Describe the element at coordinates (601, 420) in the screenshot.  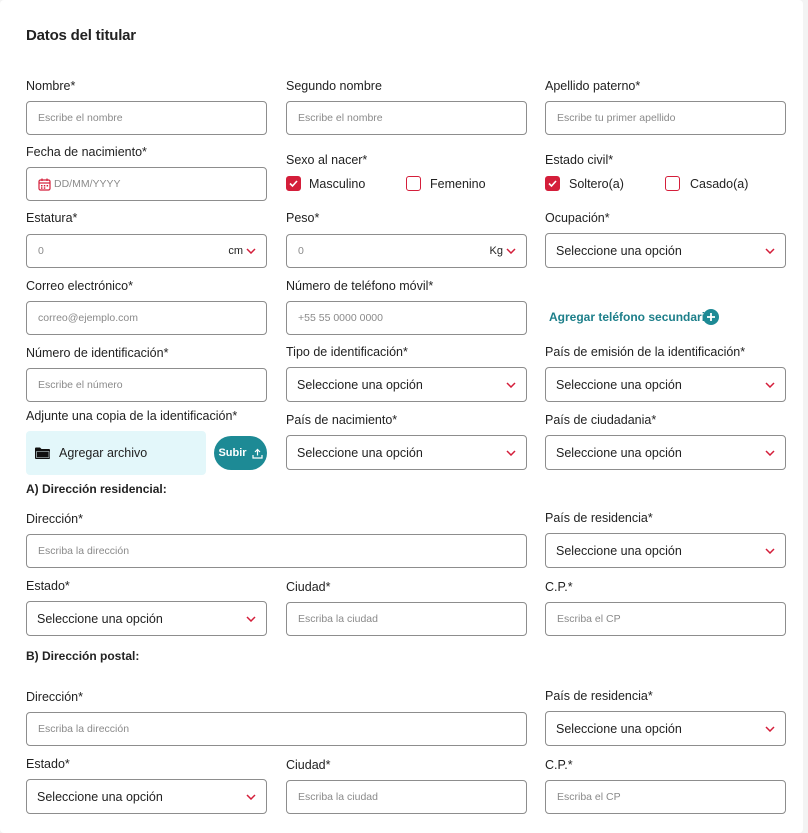
I see `pais-ciudadania-label: País de ciudadania*` at that location.